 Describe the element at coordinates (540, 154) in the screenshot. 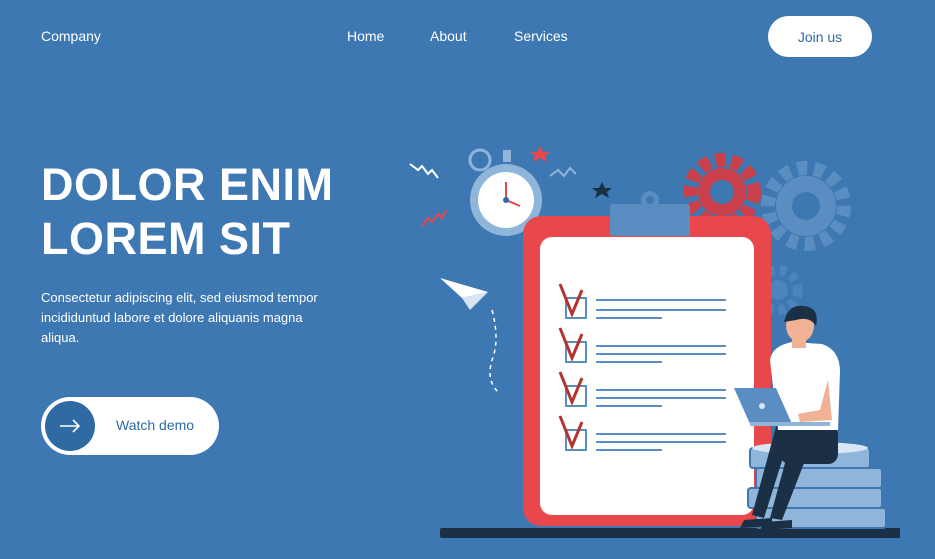

I see `star-icon-red` at that location.